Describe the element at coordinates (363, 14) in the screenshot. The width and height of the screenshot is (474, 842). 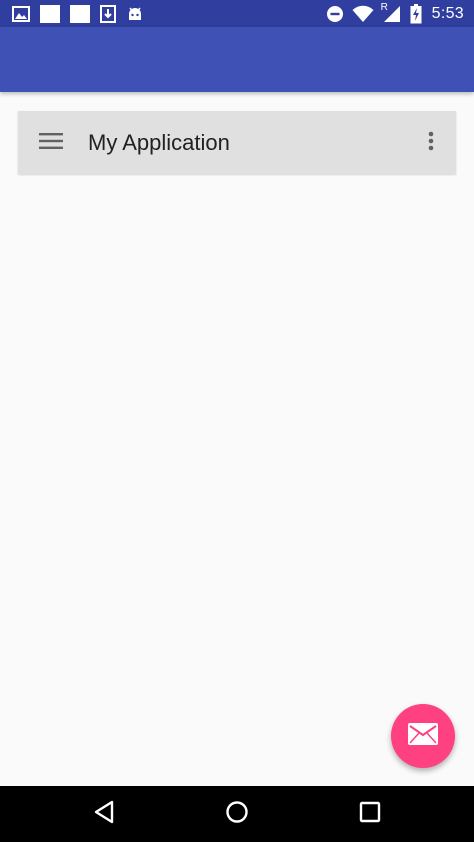
I see `wifi-icon` at that location.